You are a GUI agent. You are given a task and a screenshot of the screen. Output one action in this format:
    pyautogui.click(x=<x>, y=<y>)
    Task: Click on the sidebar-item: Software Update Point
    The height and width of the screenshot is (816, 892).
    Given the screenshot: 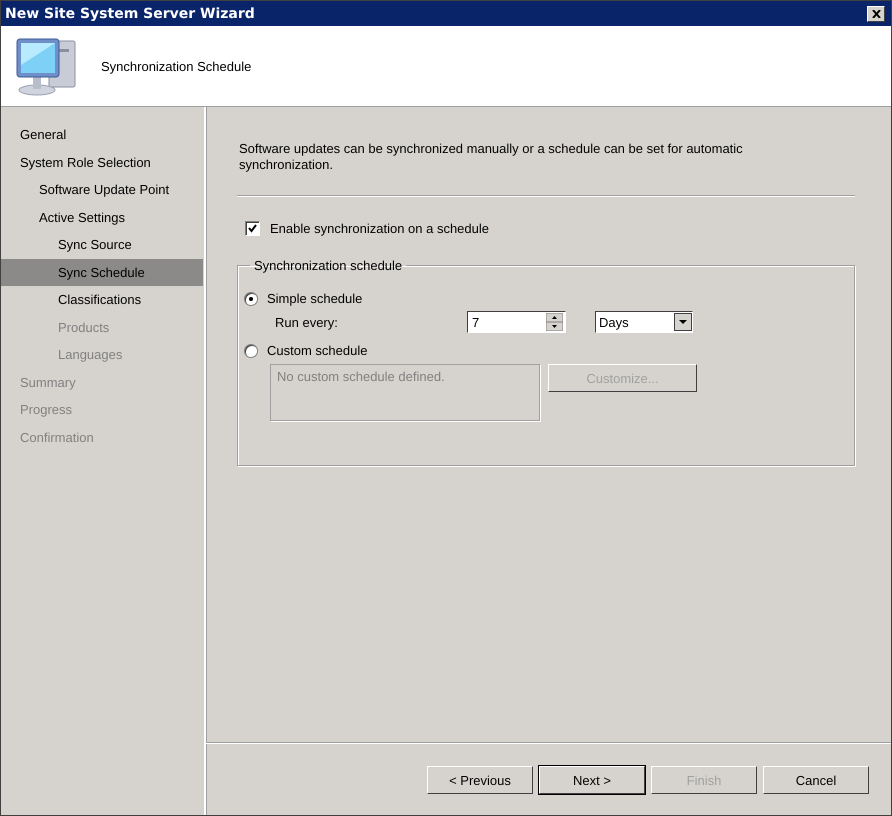 What is the action you would take?
    pyautogui.click(x=102, y=190)
    